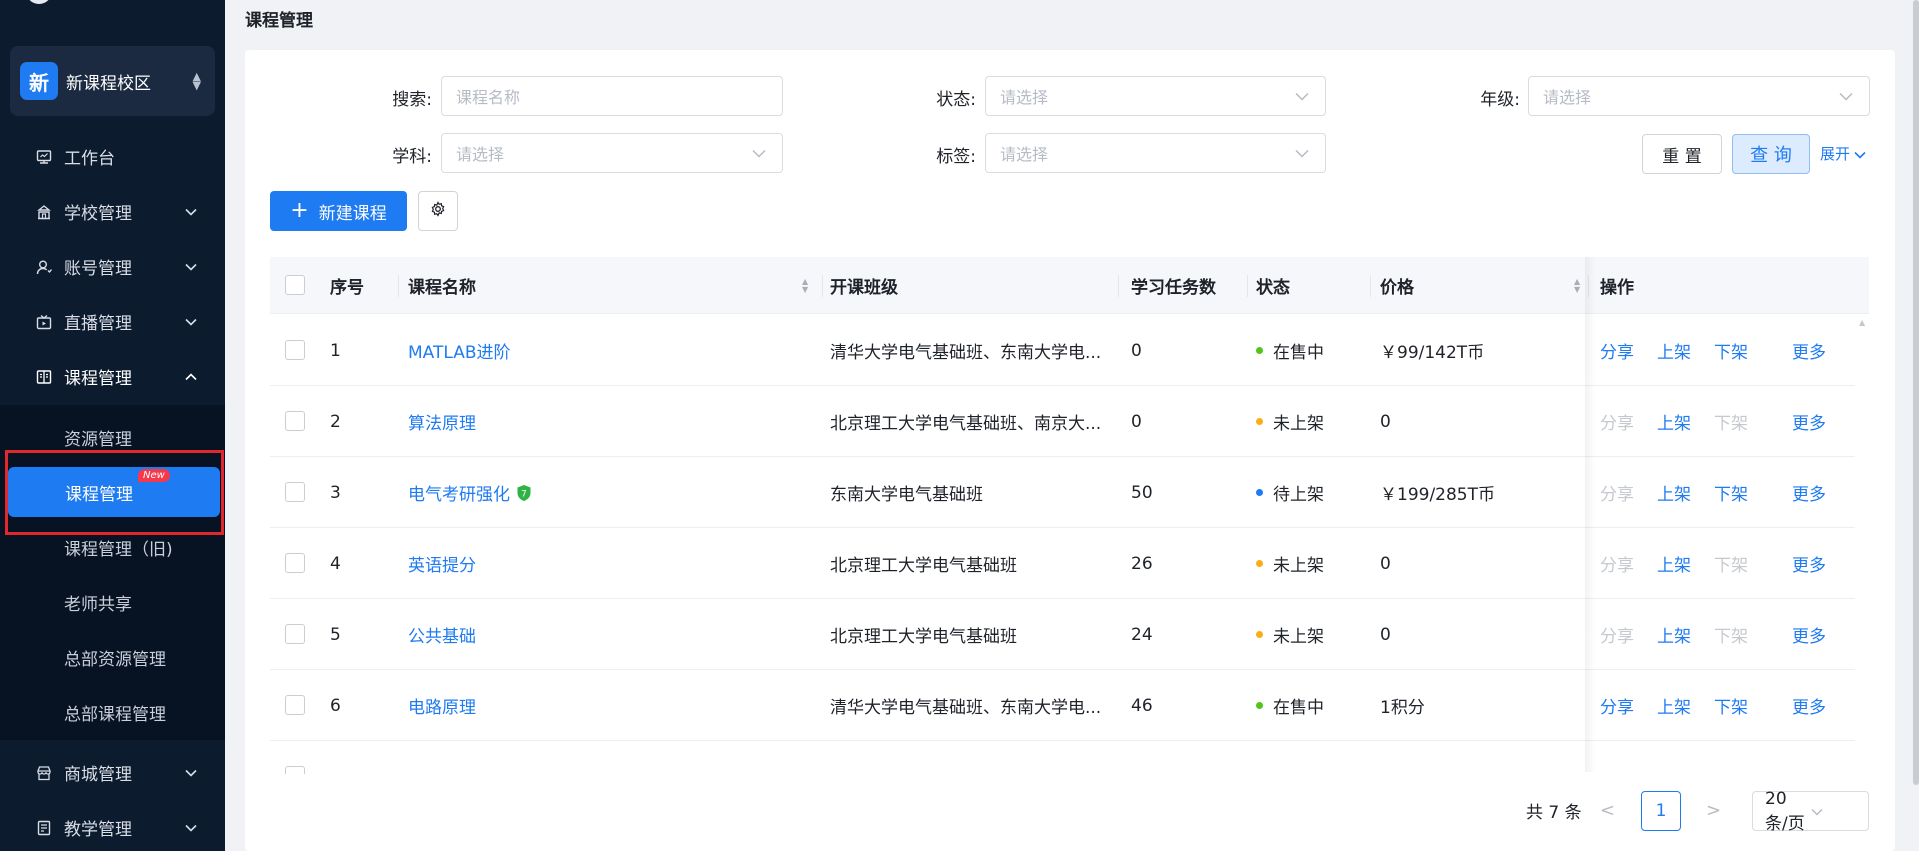 This screenshot has width=1919, height=851. What do you see at coordinates (442, 563) in the screenshot?
I see `course-name-link: 英语提分` at bounding box center [442, 563].